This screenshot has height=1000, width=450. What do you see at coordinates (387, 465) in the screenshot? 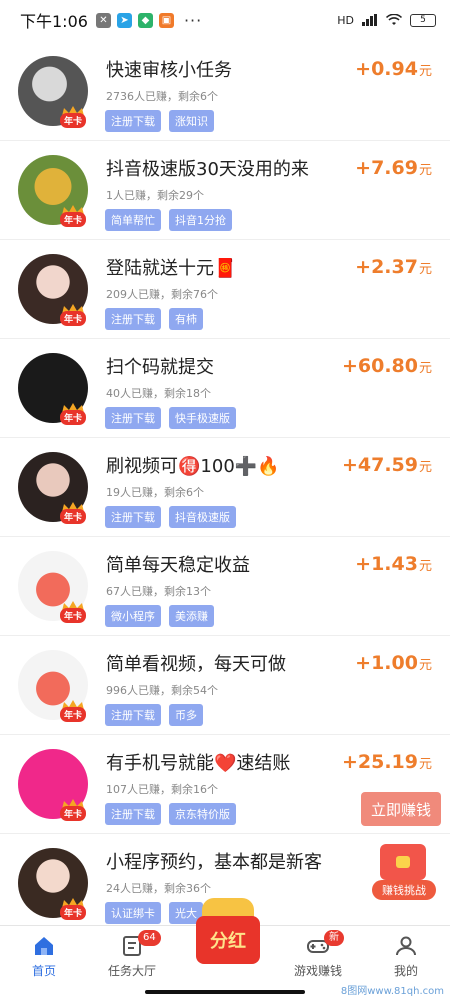
I see `task-reward: +47.59元` at bounding box center [387, 465].